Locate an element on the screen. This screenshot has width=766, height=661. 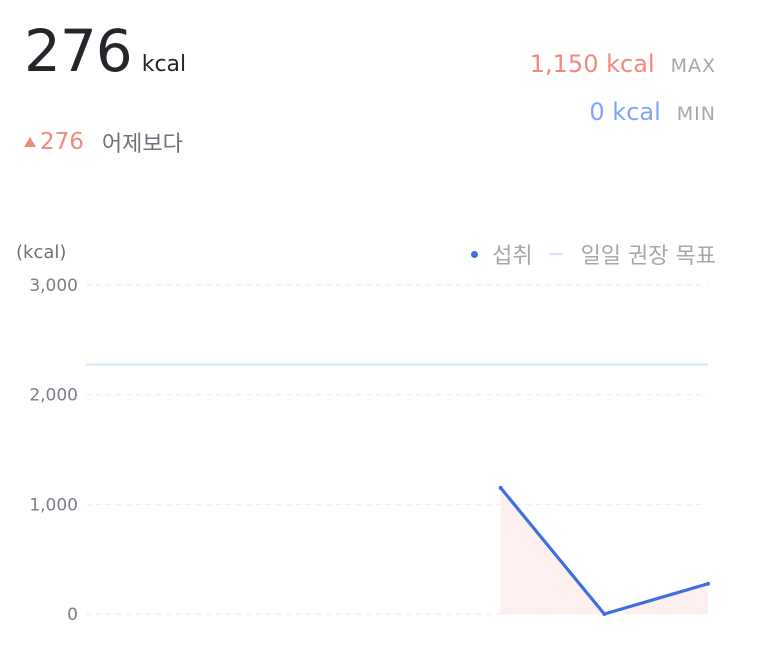
y-tick-label: 0 is located at coordinates (72, 615).